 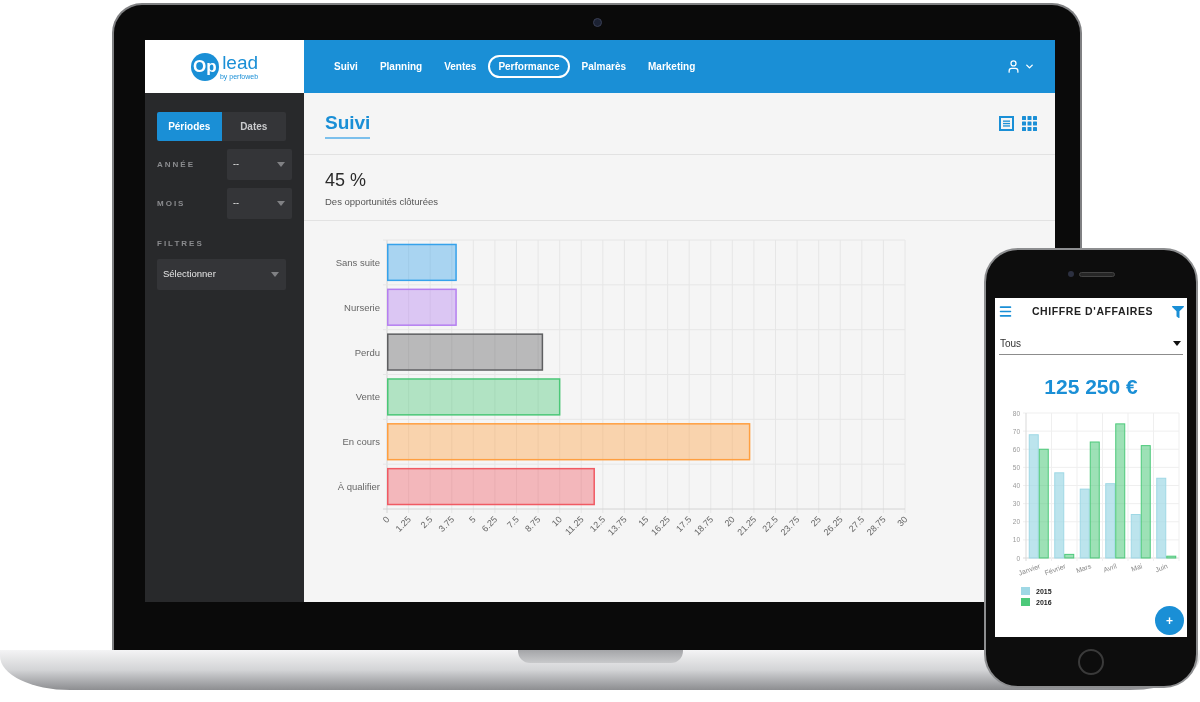 What do you see at coordinates (1091, 386) in the screenshot?
I see `total-amount: 125 250 €` at bounding box center [1091, 386].